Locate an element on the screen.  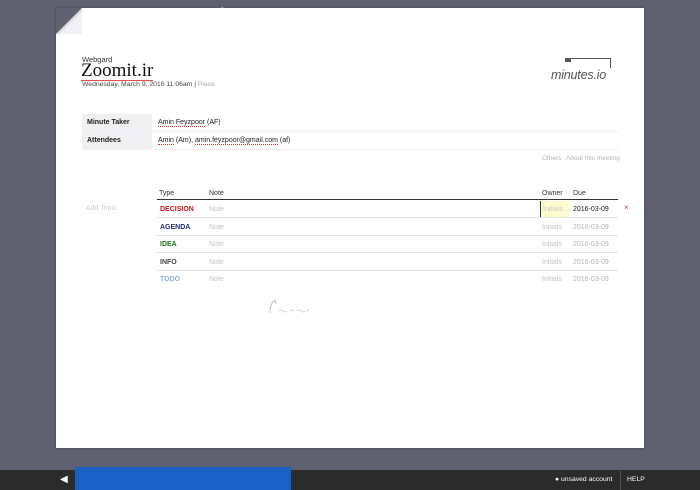
note-column-header: Note is located at coordinates (216, 193).